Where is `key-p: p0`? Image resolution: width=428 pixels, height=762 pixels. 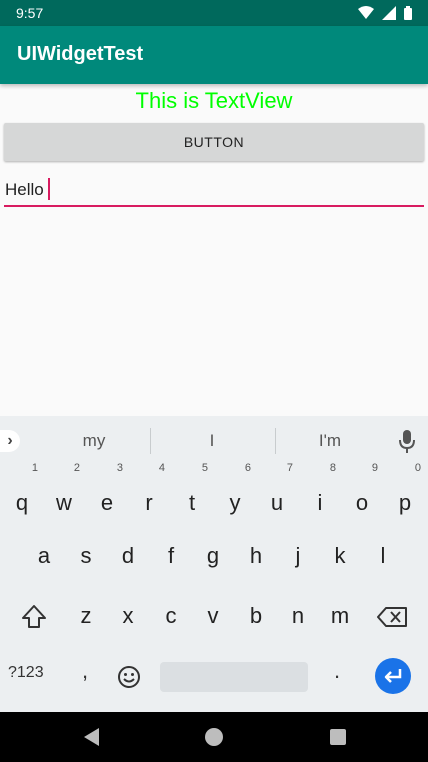
key-p: p0 is located at coordinates (405, 494).